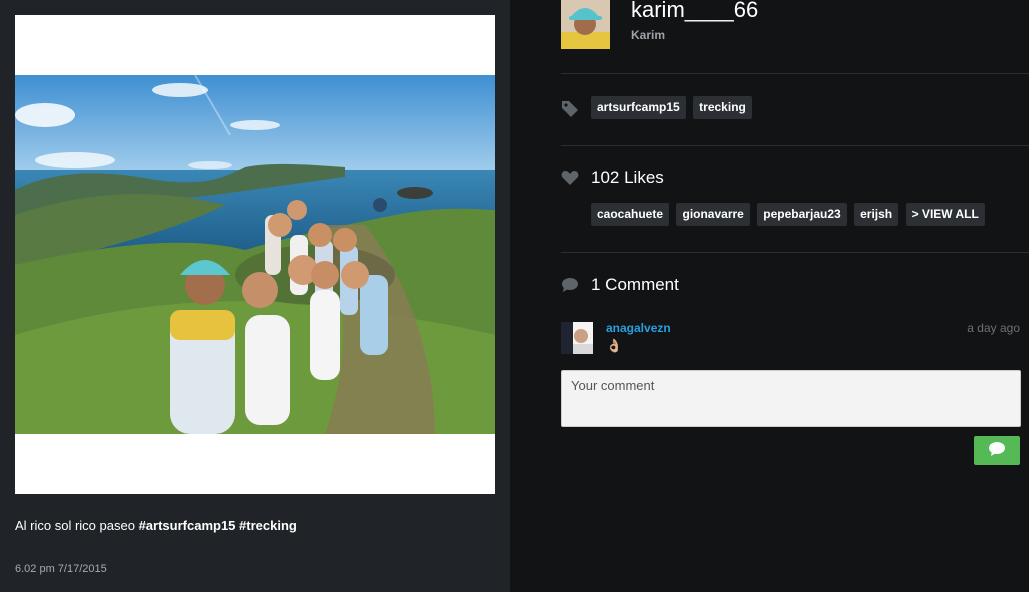 The width and height of the screenshot is (1029, 592). I want to click on liker-pill: gionavarre, so click(713, 214).